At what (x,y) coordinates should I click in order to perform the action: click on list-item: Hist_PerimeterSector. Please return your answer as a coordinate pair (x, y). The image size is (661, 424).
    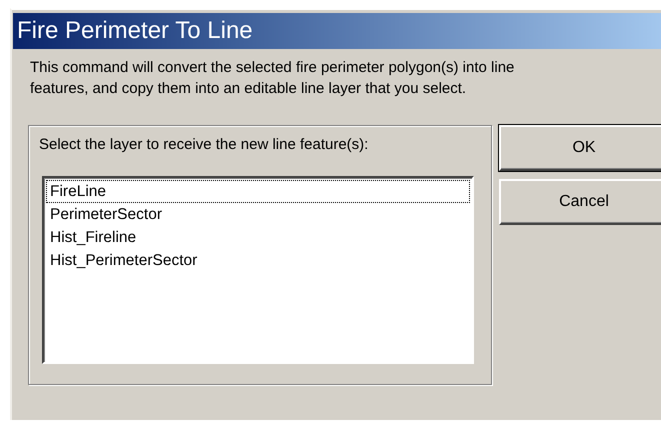
    Looking at the image, I should click on (258, 260).